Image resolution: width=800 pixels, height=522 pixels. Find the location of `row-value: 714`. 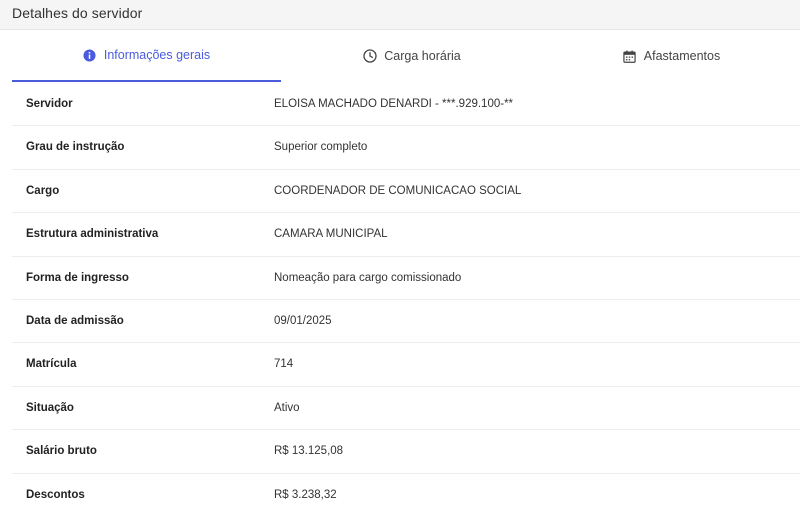

row-value: 714 is located at coordinates (284, 364).